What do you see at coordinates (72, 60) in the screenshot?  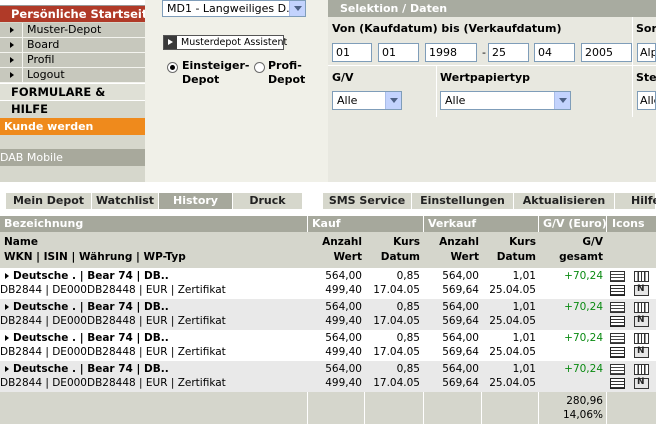 I see `sidebar-item-profil: Profil` at bounding box center [72, 60].